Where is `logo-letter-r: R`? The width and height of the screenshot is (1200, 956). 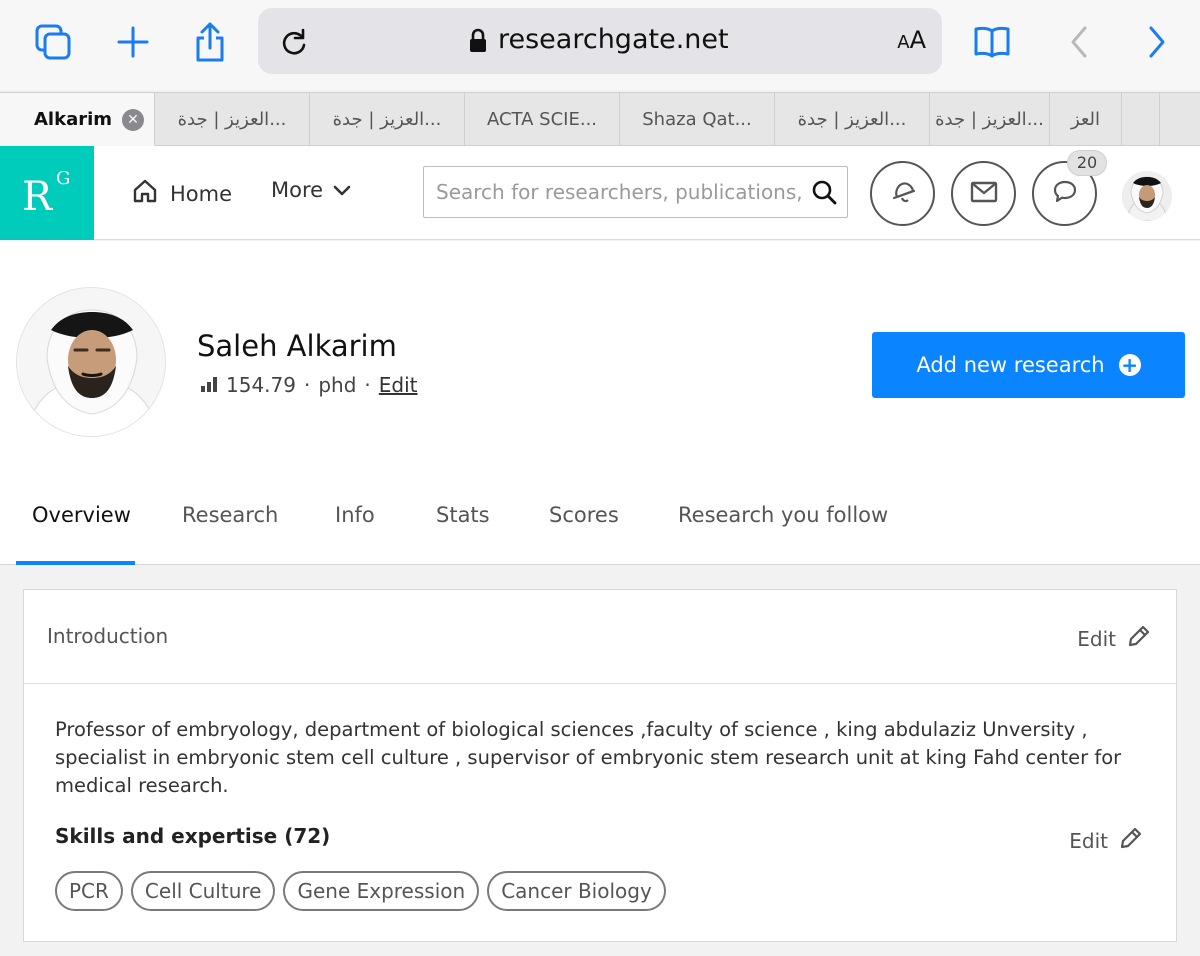 logo-letter-r: R is located at coordinates (37, 197).